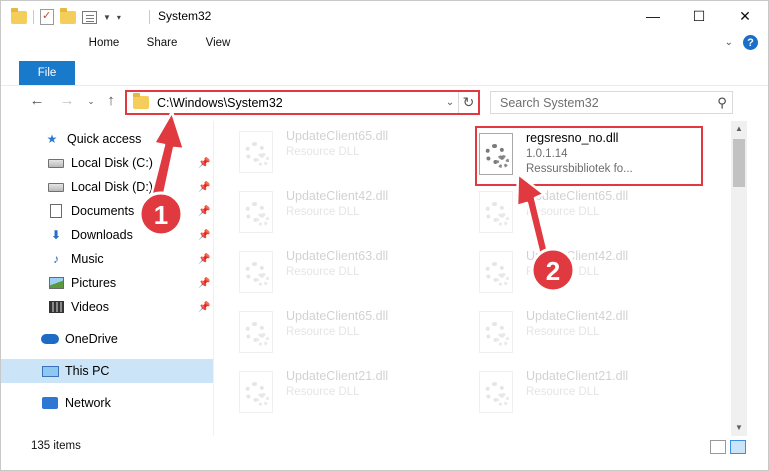 Image resolution: width=769 pixels, height=471 pixels. Describe the element at coordinates (107, 371) in the screenshot. I see `nav-item-this-pc: This PC` at that location.